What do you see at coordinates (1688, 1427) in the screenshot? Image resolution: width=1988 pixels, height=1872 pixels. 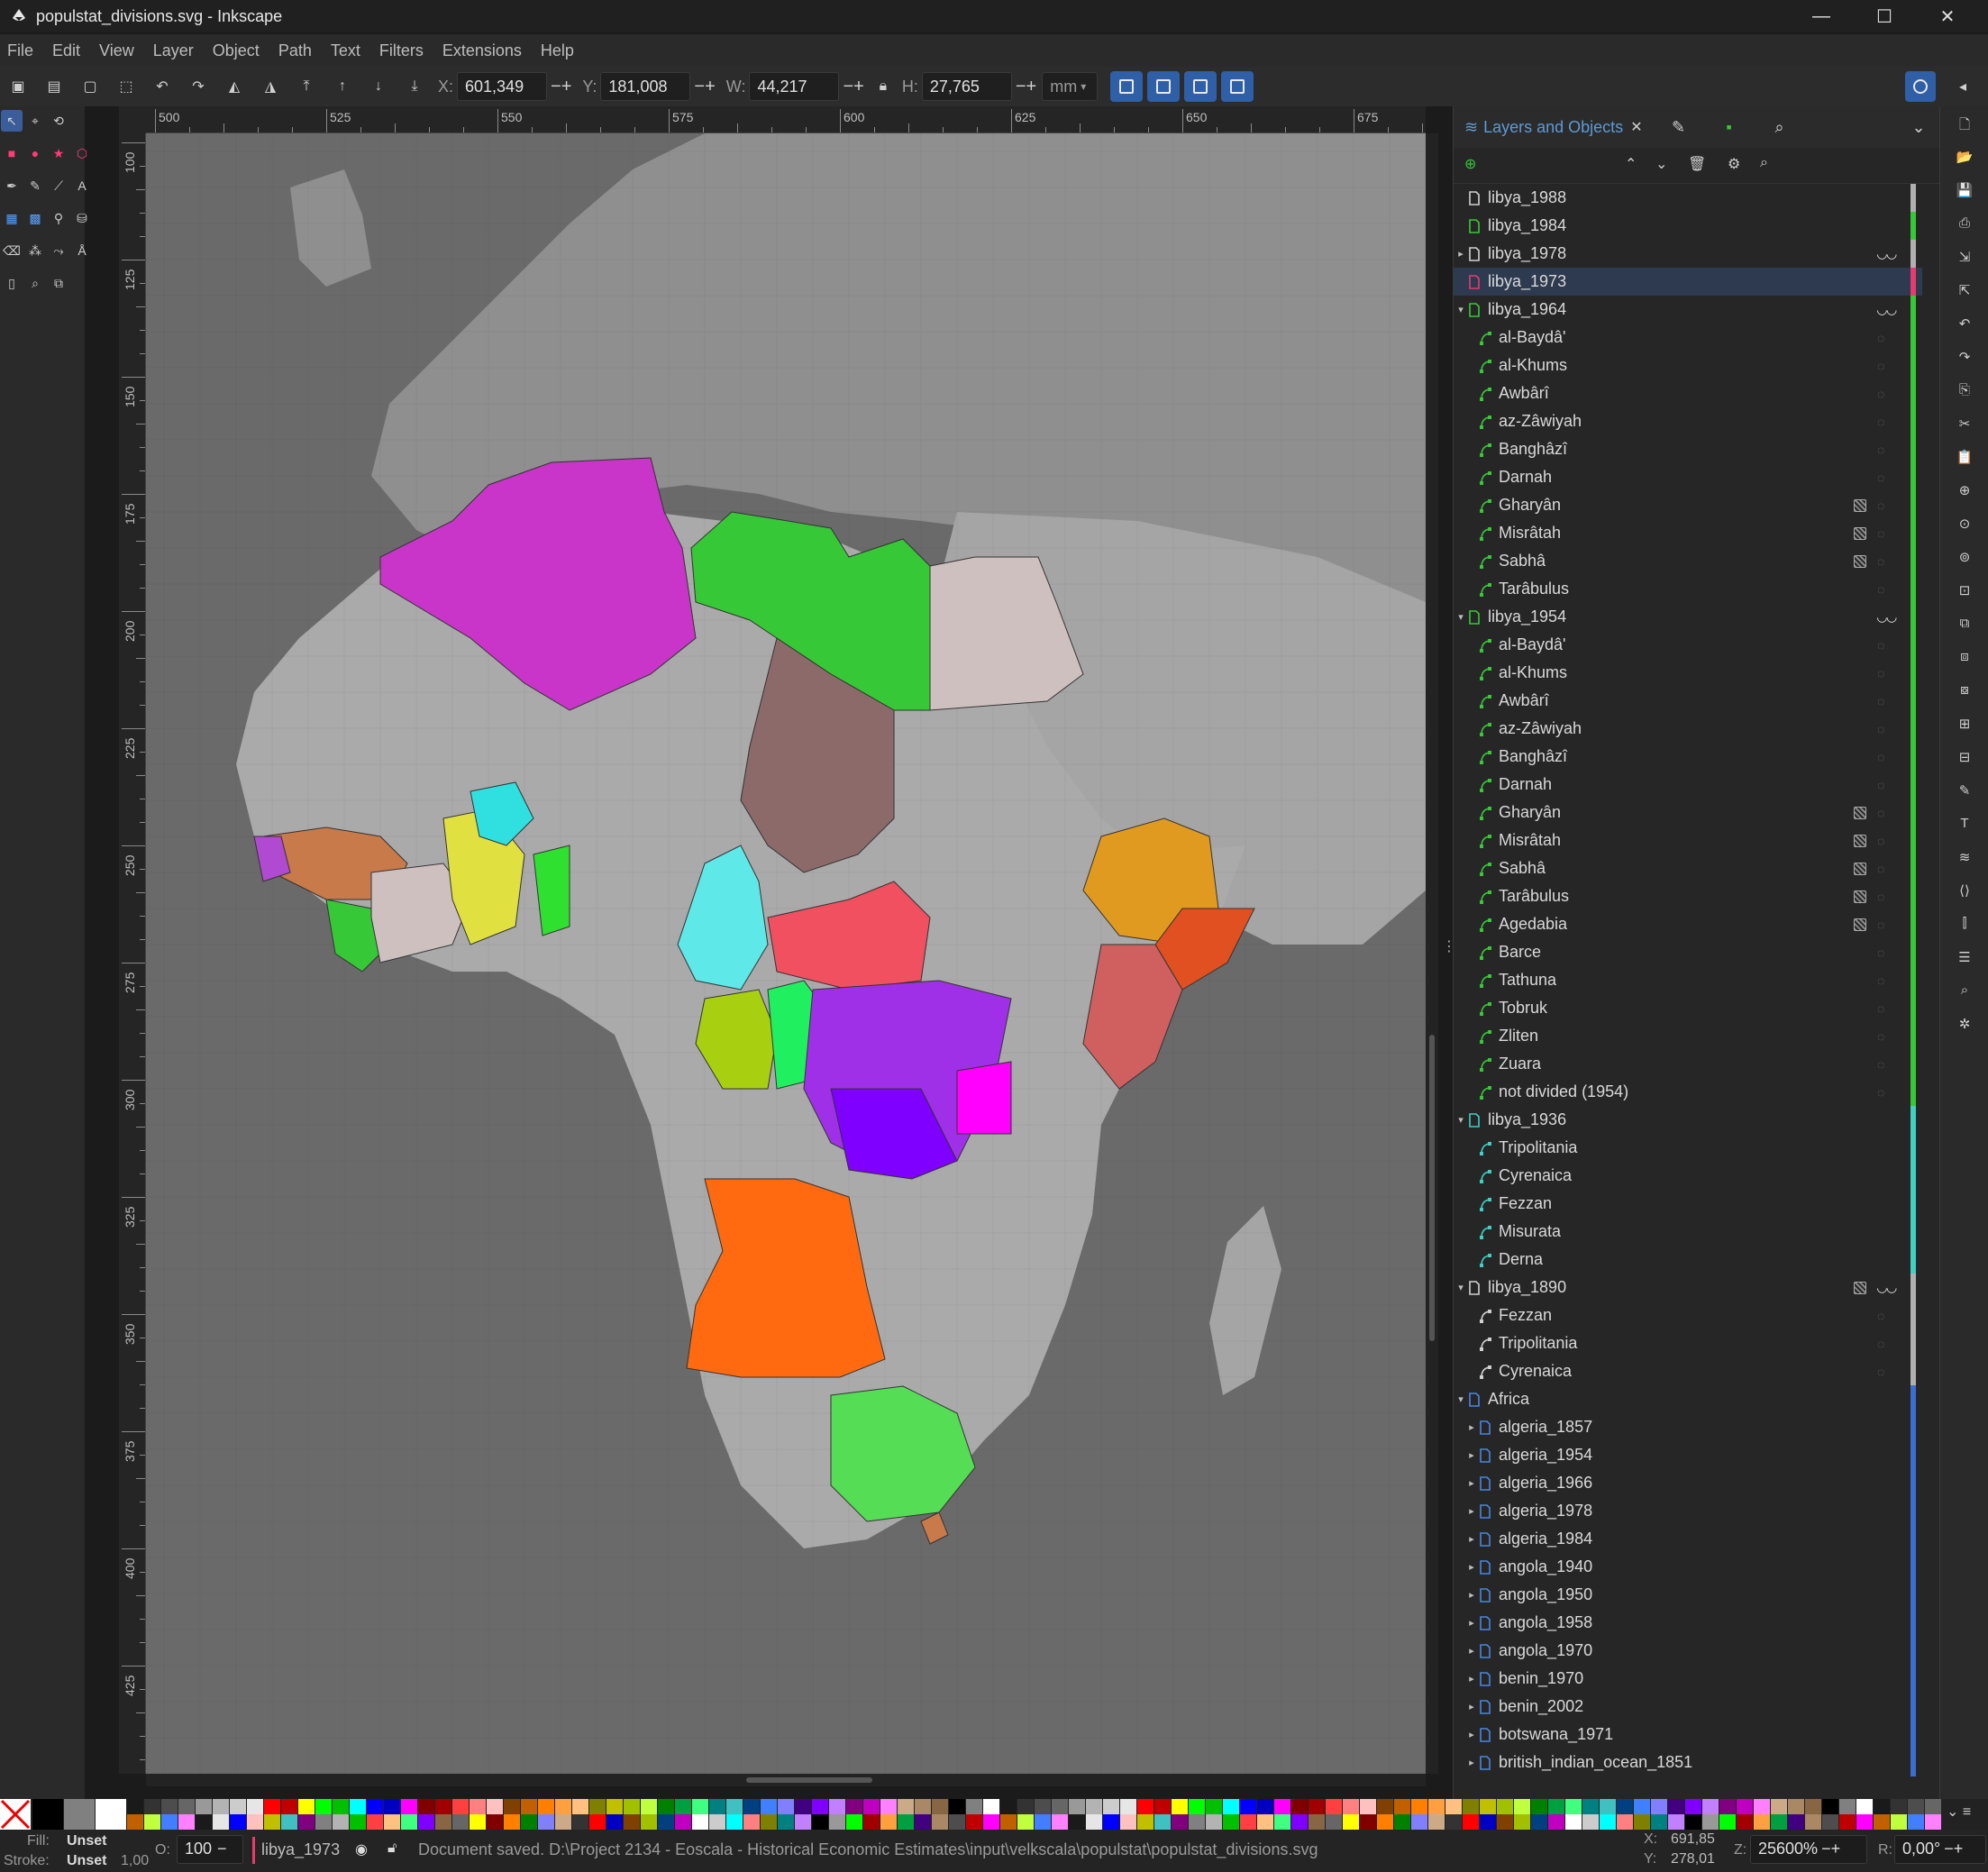 I see `layer-row: ▸ algeria_1857` at bounding box center [1688, 1427].